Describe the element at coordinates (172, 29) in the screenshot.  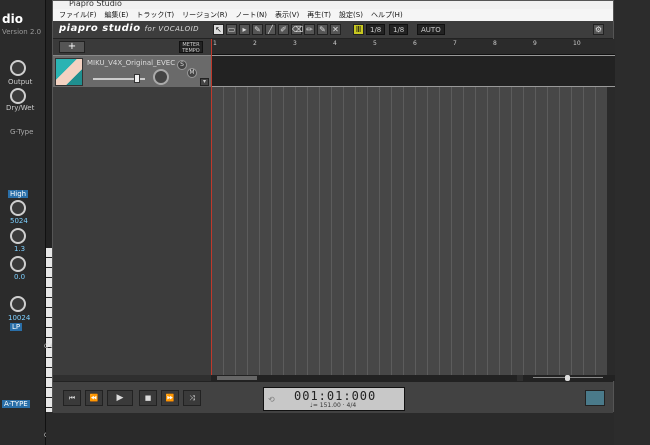
I see `logo-suffix: for VOCALOID` at that location.